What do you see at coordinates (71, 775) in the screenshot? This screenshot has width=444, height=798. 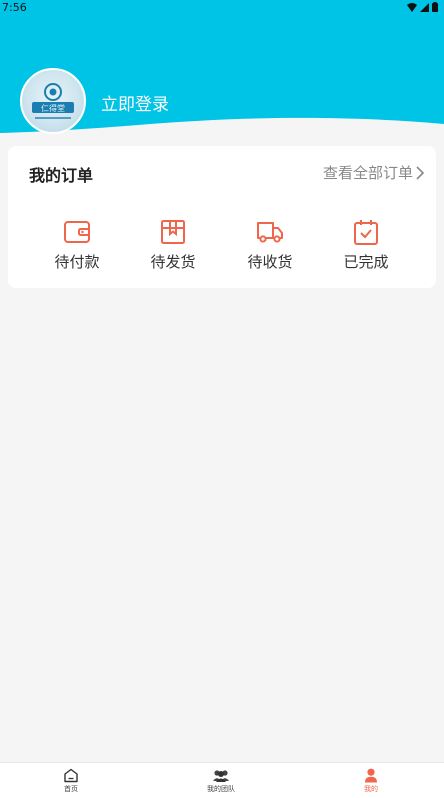 I see `home-icon` at bounding box center [71, 775].